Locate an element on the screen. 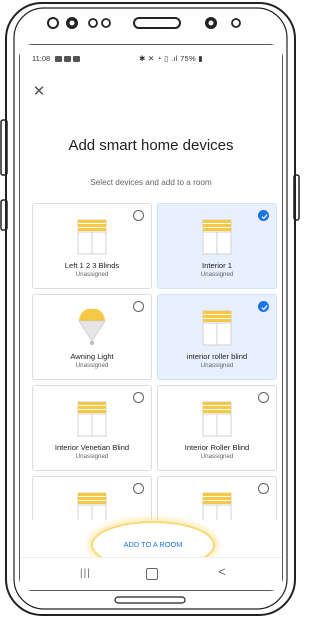 This screenshot has height=619, width=320. recents-button: ||| is located at coordinates (85, 573).